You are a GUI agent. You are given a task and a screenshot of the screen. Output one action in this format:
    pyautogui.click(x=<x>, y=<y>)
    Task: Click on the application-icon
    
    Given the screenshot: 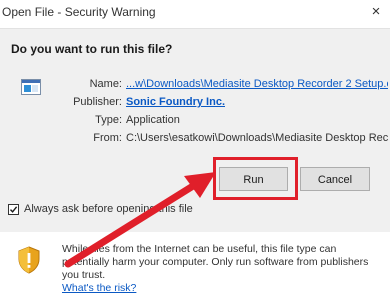 What is the action you would take?
    pyautogui.click(x=31, y=87)
    